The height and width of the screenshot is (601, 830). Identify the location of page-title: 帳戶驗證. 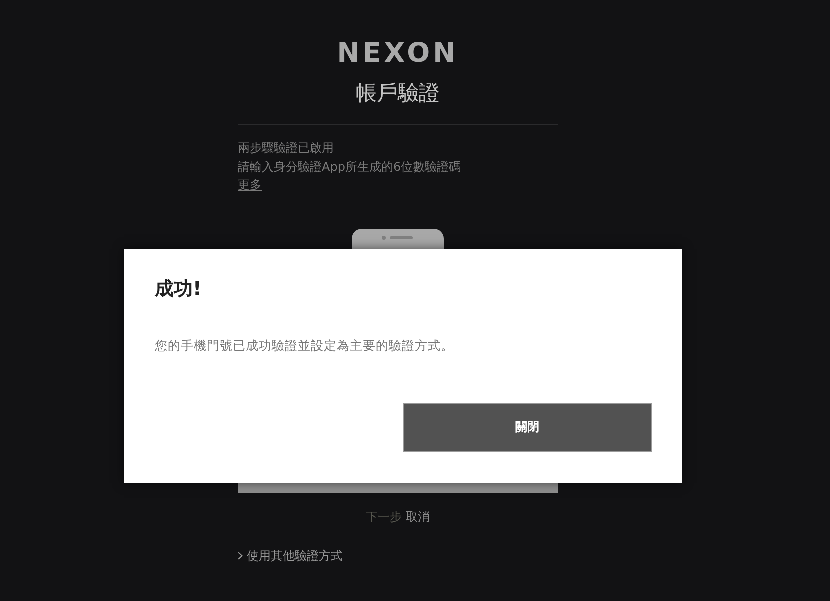
(398, 93).